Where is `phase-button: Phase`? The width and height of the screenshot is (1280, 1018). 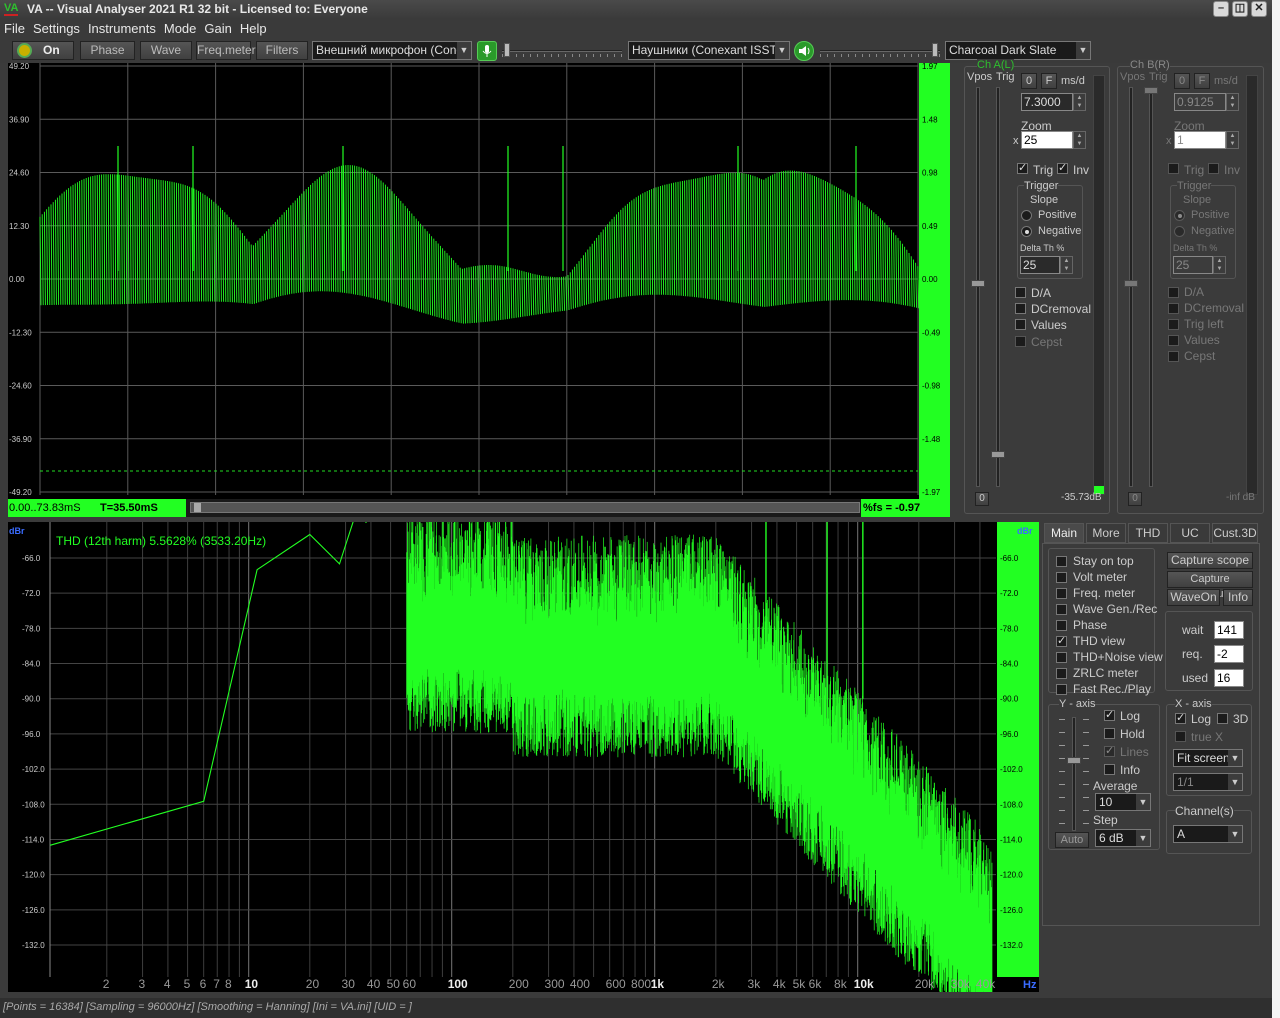 phase-button: Phase is located at coordinates (107, 50).